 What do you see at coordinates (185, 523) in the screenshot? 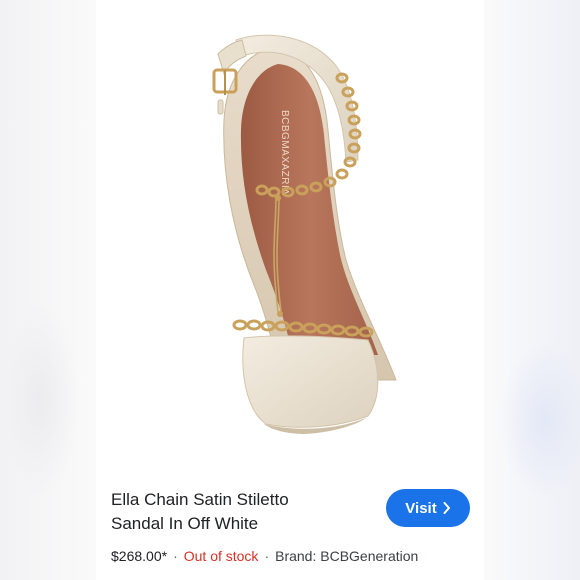
I see `product-title-line-2: Sandal In Off White` at bounding box center [185, 523].